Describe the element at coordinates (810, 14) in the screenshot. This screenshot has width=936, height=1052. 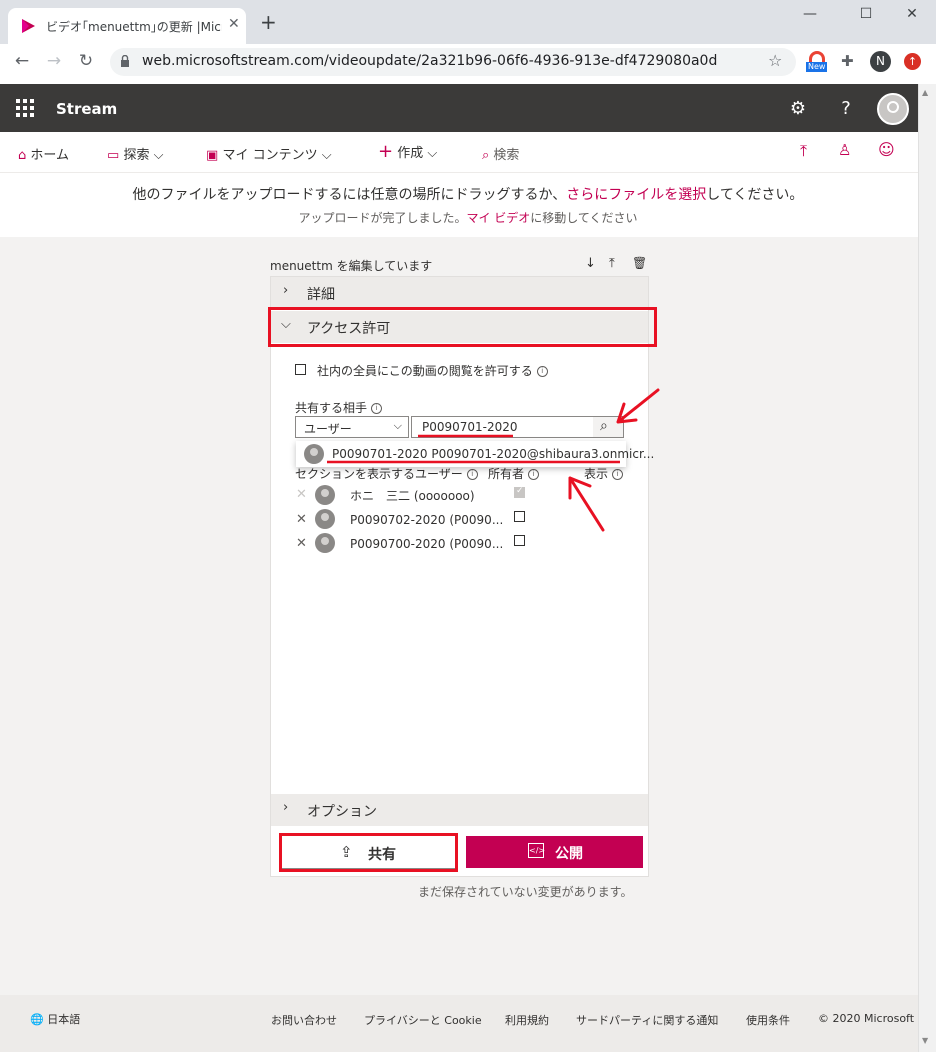
I see `minimize-button: —` at that location.